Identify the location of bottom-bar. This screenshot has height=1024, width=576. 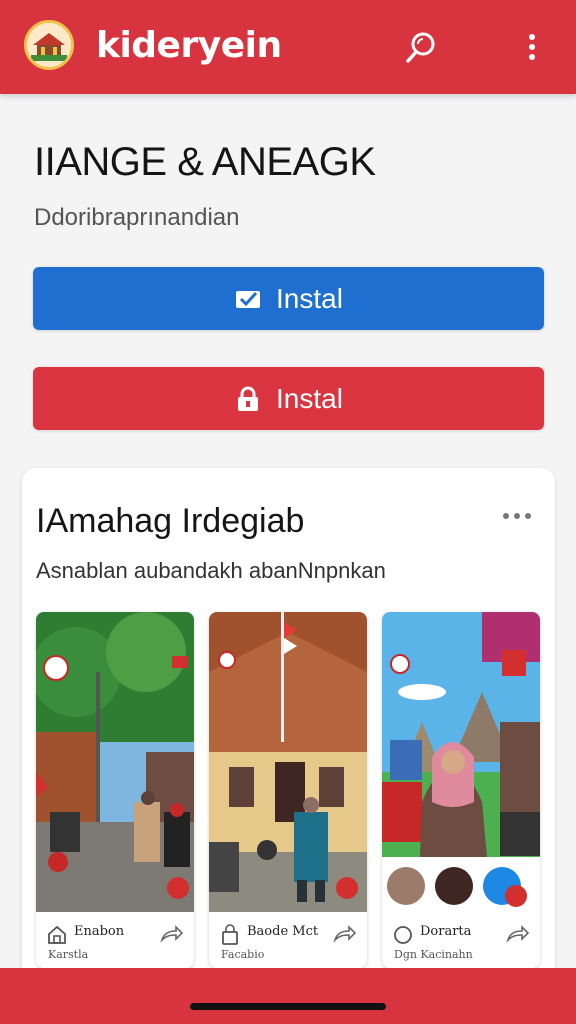
(288, 996).